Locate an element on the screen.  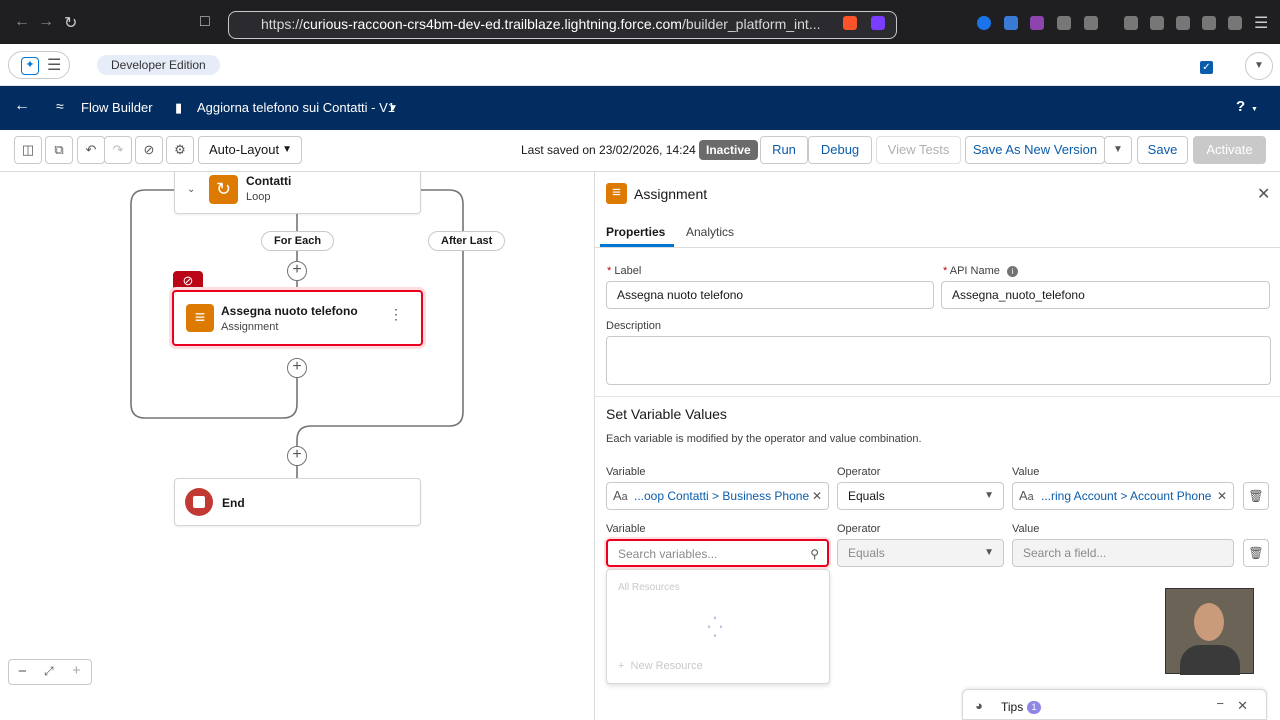
redo-button: ↷ is located at coordinates (118, 150).